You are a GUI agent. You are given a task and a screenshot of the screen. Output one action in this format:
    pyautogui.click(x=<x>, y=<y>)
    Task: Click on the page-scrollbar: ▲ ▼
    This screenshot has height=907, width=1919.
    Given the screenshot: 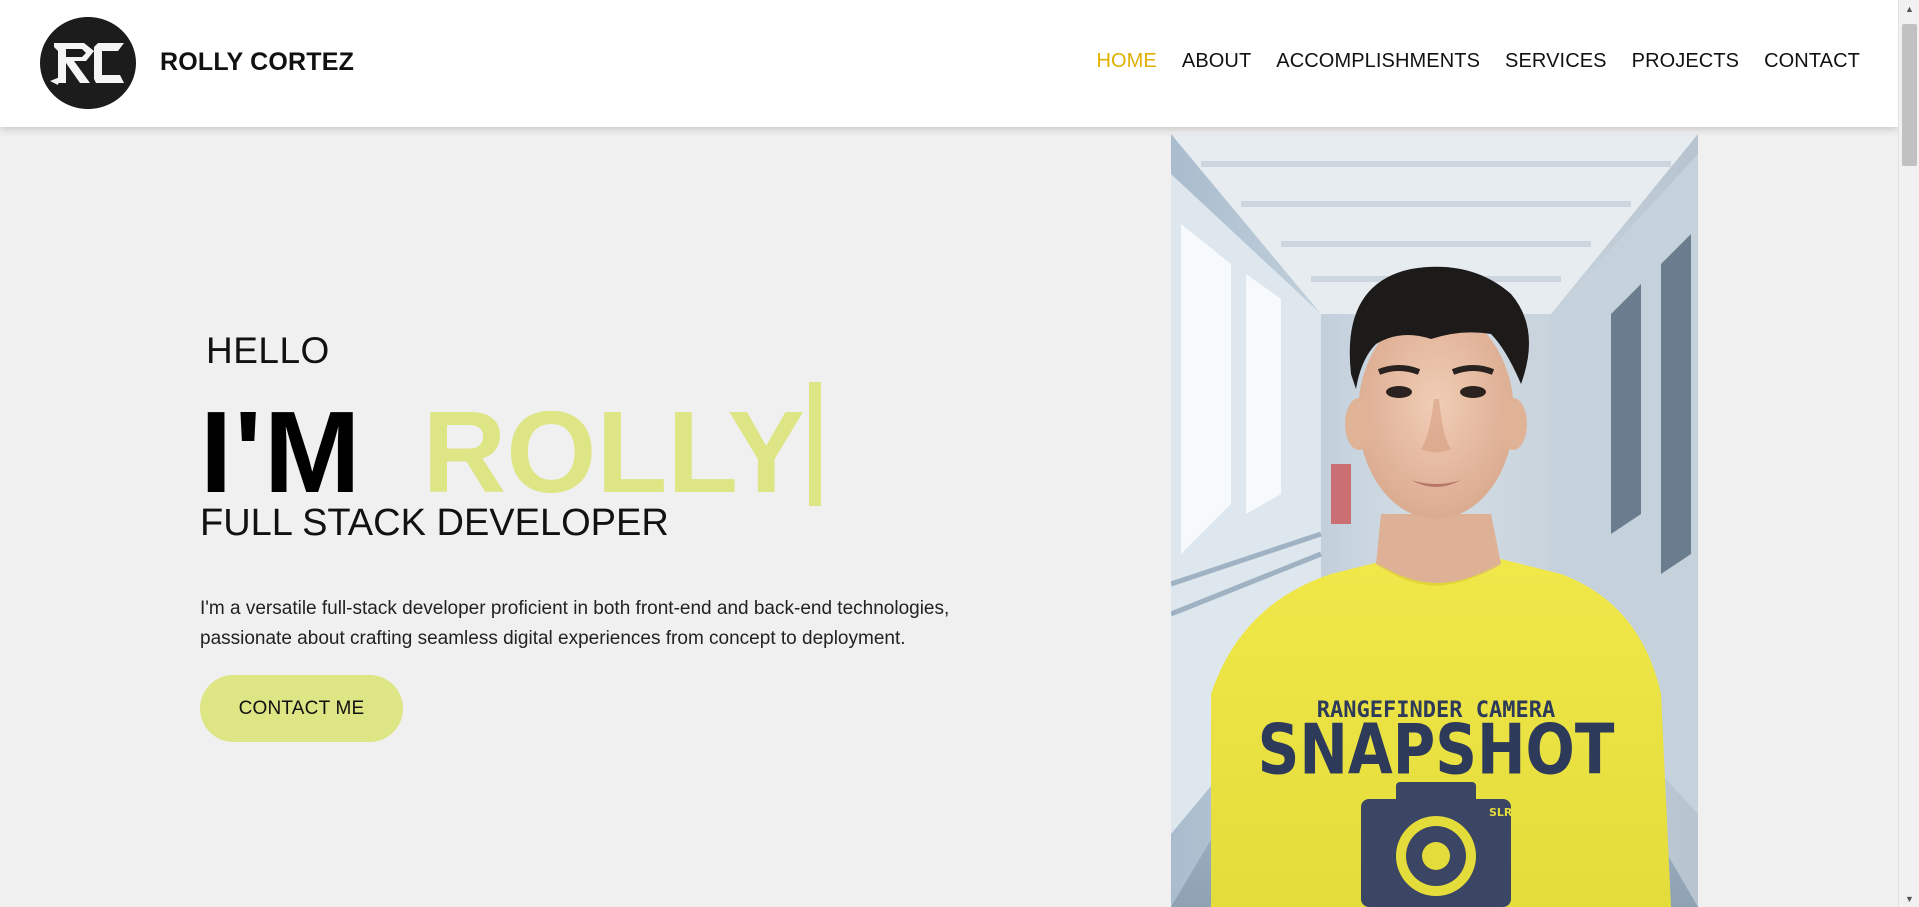 What is the action you would take?
    pyautogui.click(x=1908, y=453)
    